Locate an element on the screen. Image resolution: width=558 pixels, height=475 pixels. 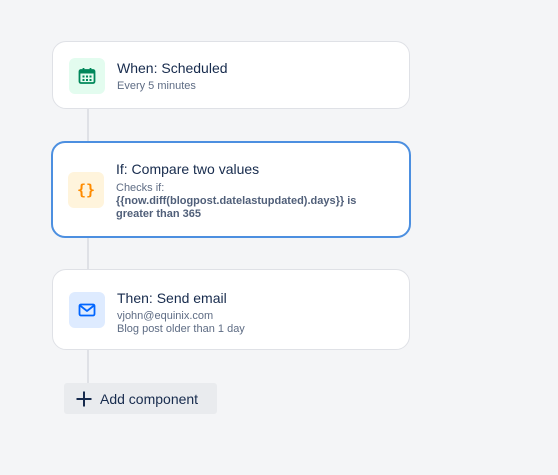
curly-braces-icon: {} is located at coordinates (86, 190).